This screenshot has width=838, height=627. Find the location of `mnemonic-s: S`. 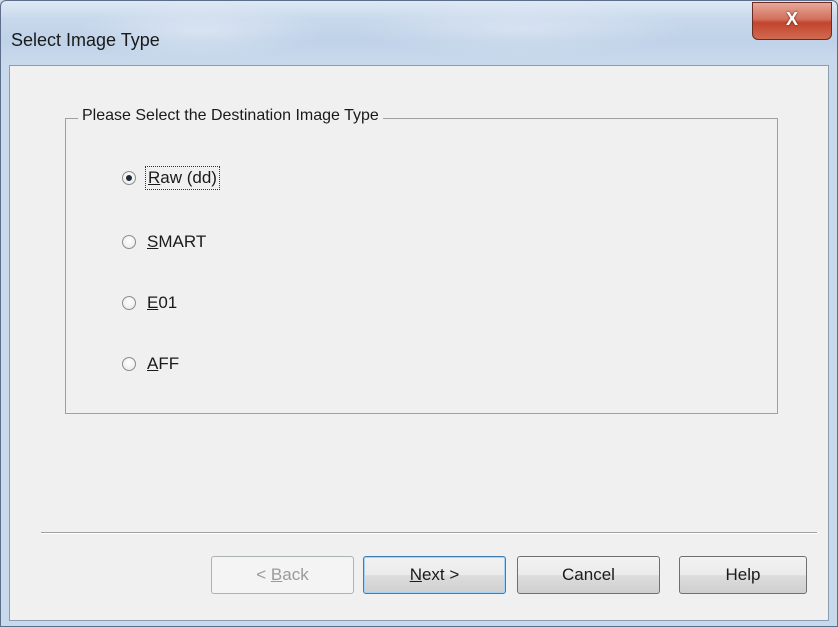

mnemonic-s: S is located at coordinates (153, 241).